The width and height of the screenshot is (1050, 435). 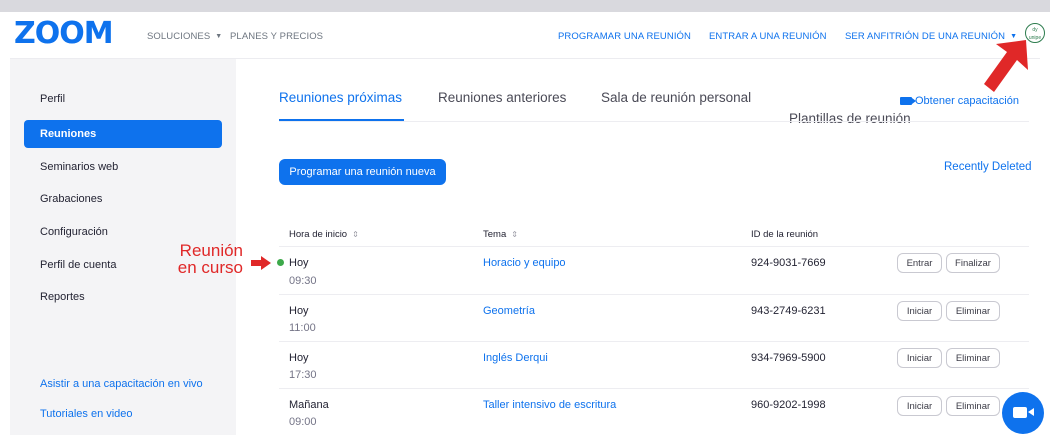 I want to click on nav-soluciones-label: SOLUCIONES, so click(x=179, y=36).